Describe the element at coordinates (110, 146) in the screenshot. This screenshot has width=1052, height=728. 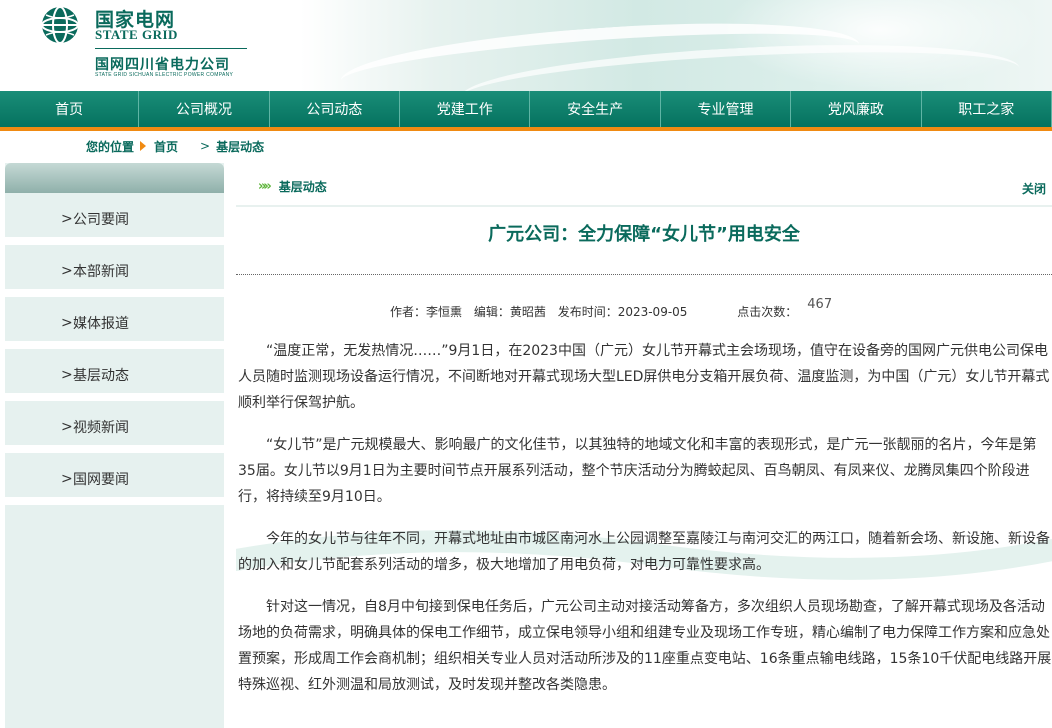
I see `breadcrumb-label: 您的位置` at that location.